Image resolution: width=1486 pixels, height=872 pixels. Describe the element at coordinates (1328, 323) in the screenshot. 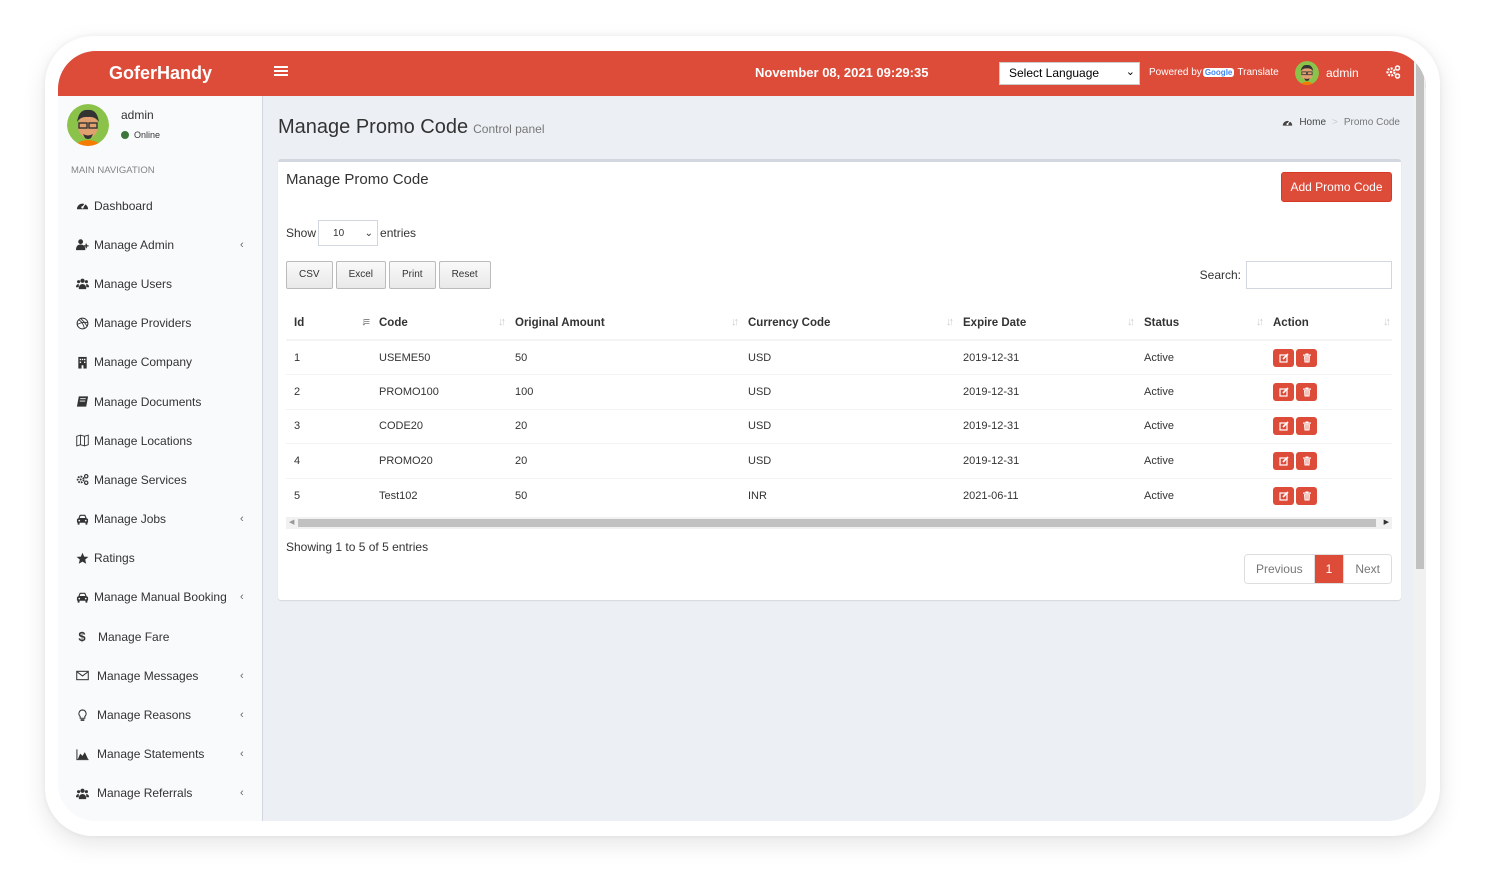

I see `column-header-action: Action ↓↑` at that location.